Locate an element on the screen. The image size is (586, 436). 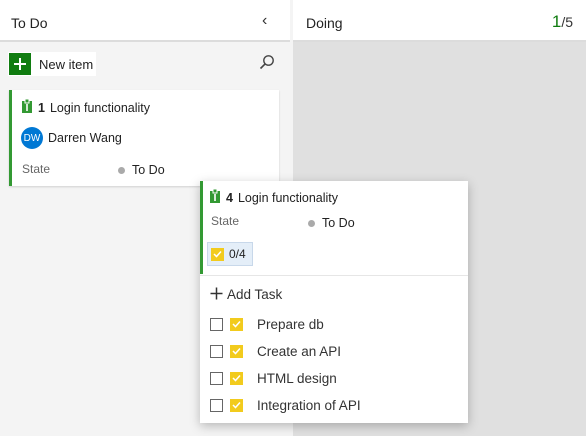
wip-limit: 1/5 is located at coordinates (562, 22).